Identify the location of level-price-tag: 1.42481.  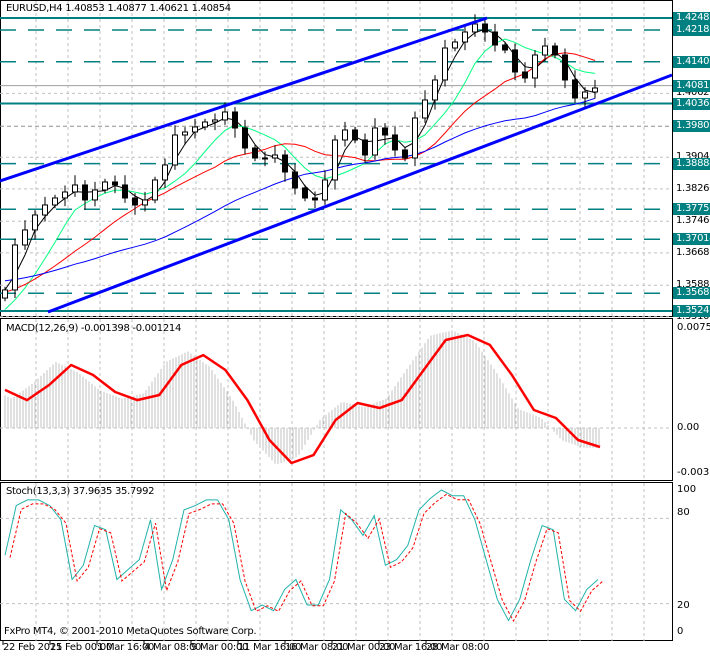
(691, 18).